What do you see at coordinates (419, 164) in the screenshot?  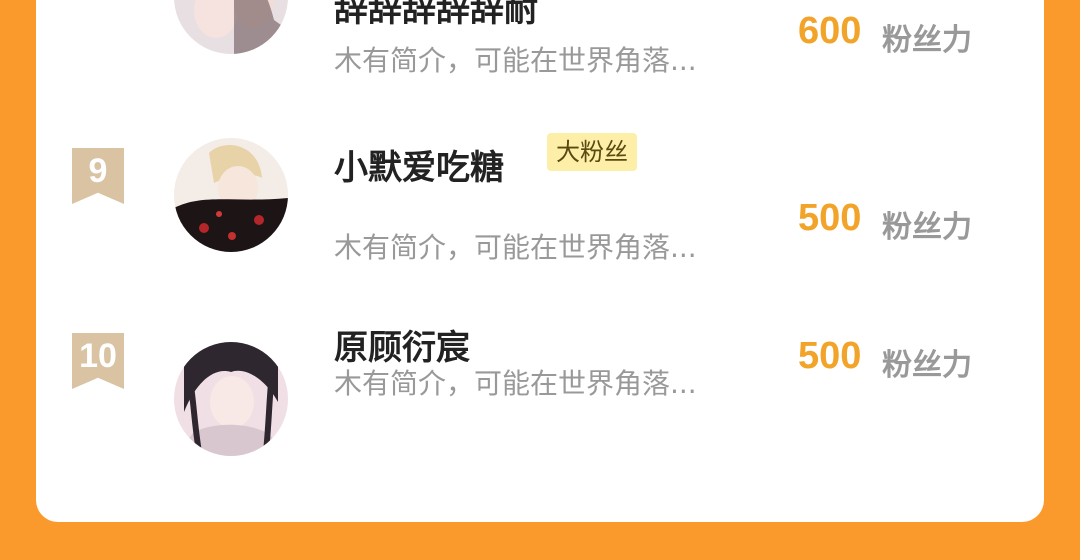 I see `user-name: 小默爱吃糖` at bounding box center [419, 164].